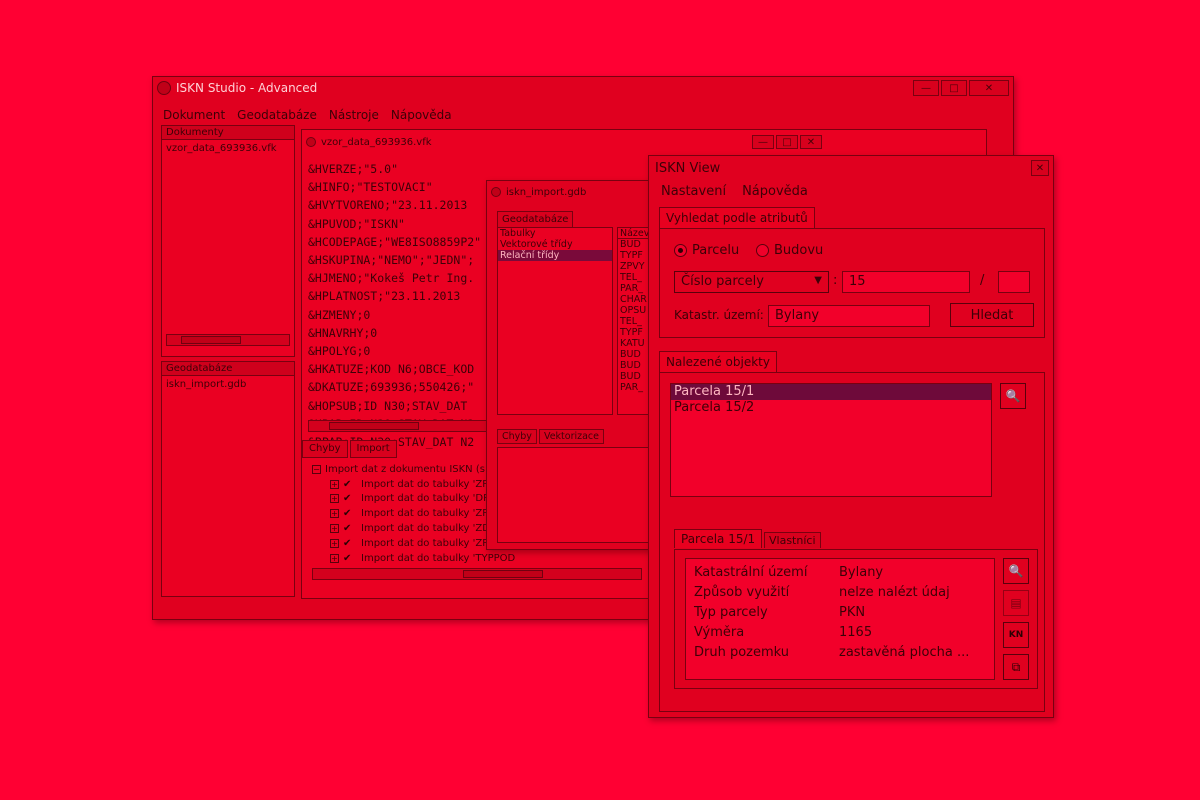  What do you see at coordinates (373, 449) in the screenshot?
I see `tab-import: Import` at bounding box center [373, 449].